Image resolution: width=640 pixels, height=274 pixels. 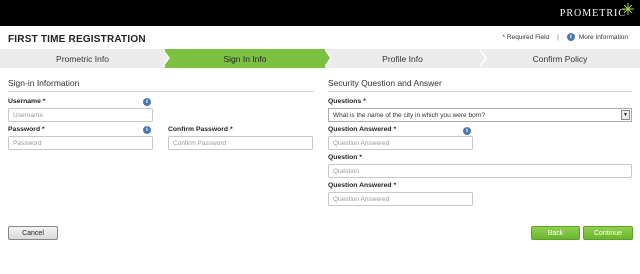 I want to click on chevron-down-icon: ▼, so click(x=625, y=115).